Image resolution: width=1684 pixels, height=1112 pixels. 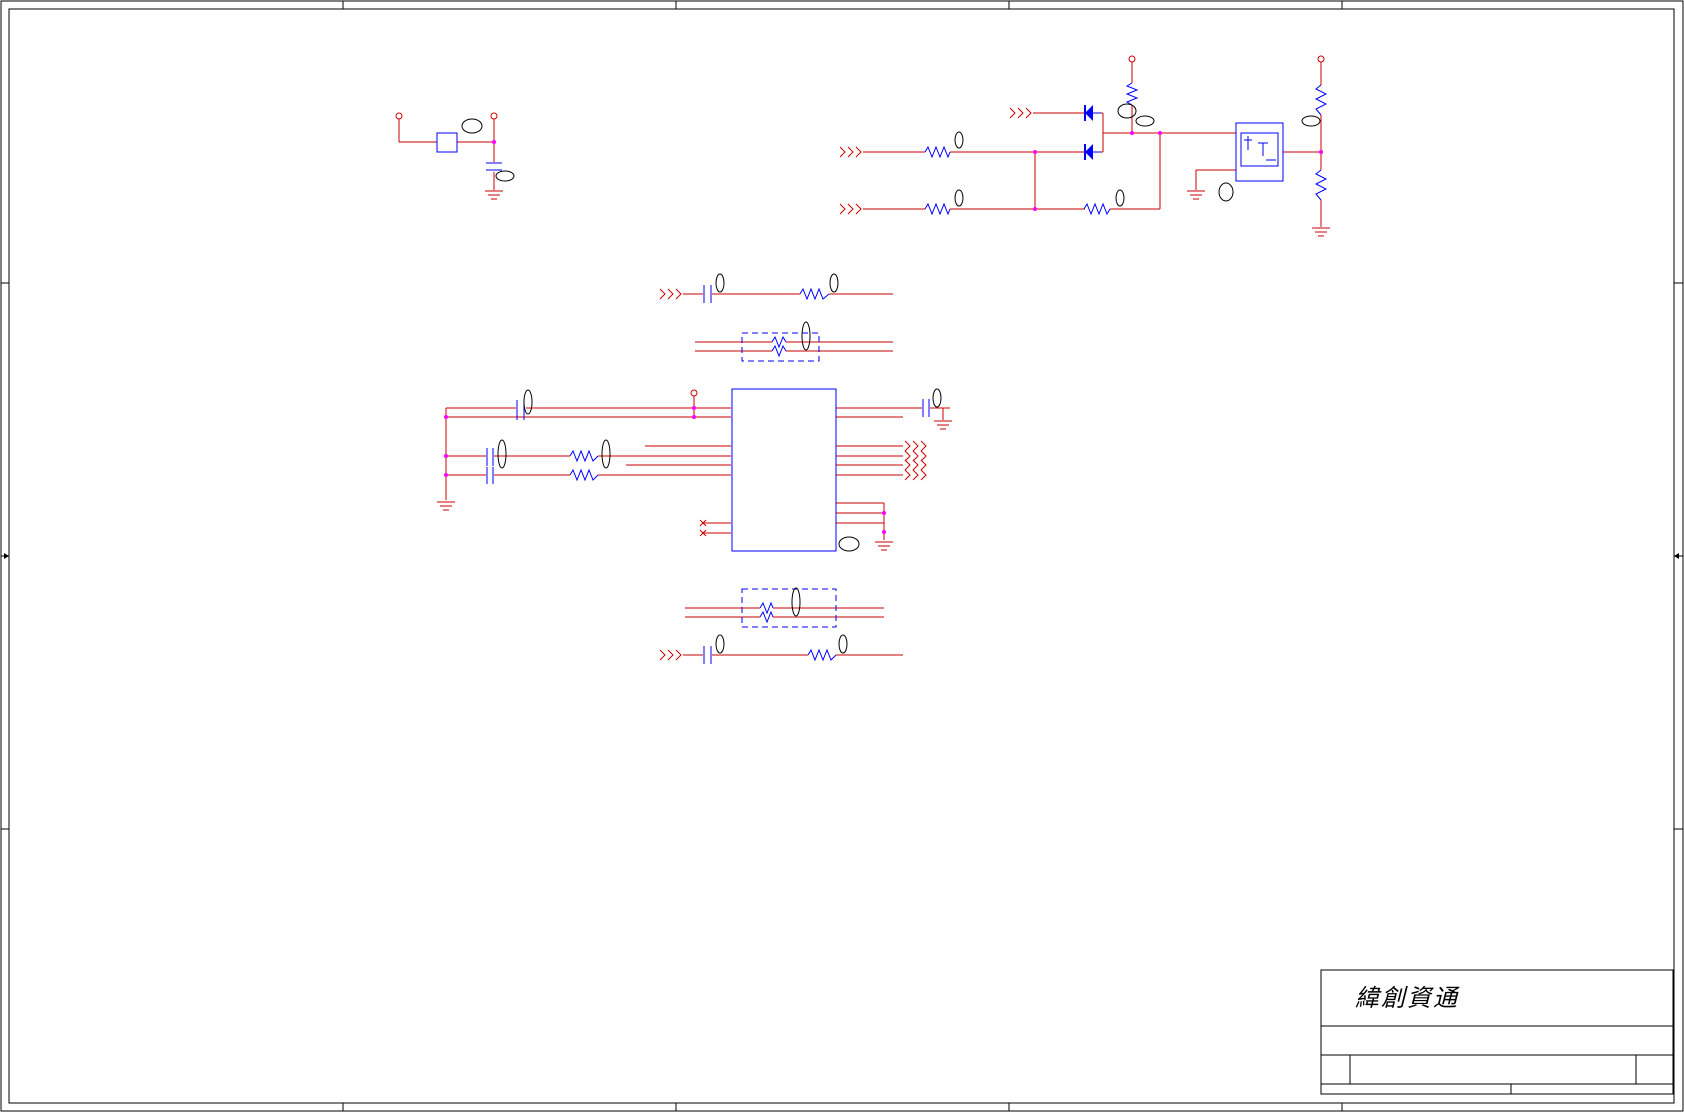 I want to click on ic-chip-icon, so click(x=784, y=470).